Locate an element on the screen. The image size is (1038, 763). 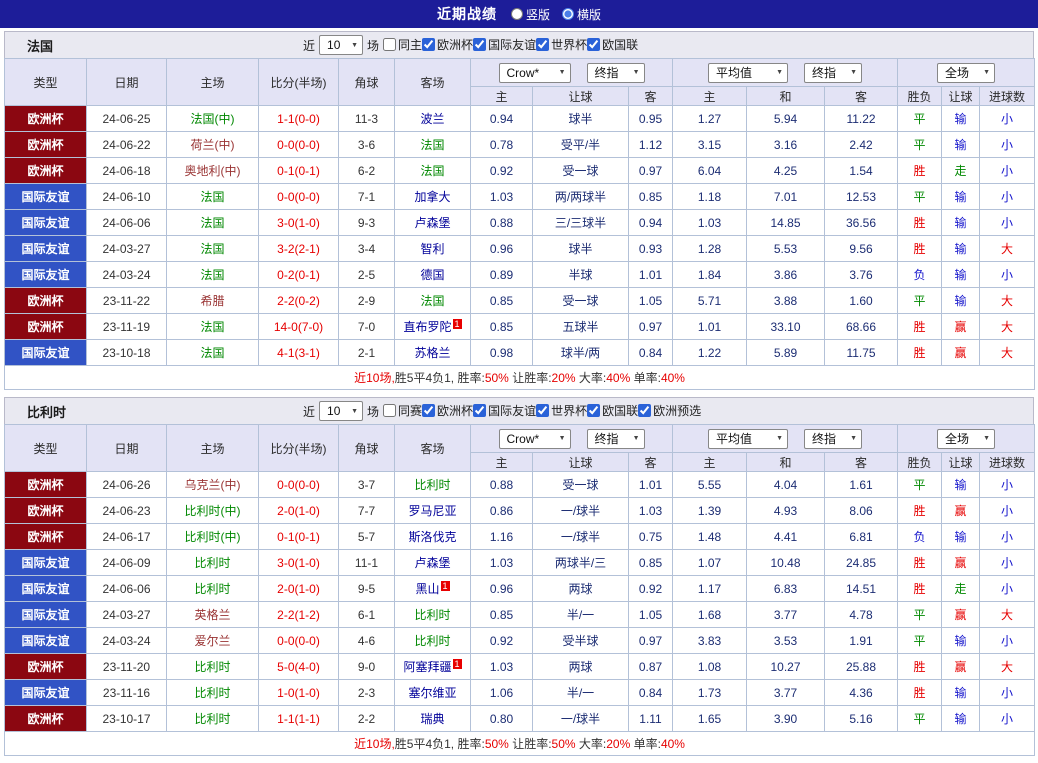
filter-checkbox-0: 同主 is located at coordinates (402, 44).